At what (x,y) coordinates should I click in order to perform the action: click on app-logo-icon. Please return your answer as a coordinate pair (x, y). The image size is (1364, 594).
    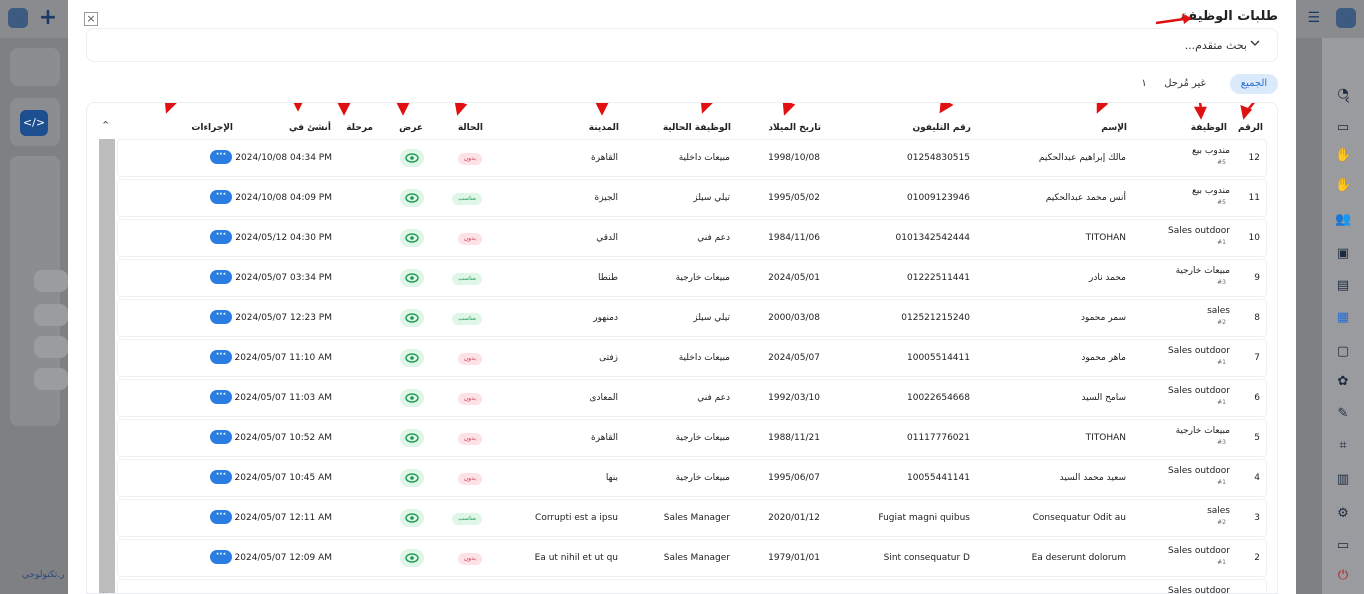
    Looking at the image, I should click on (18, 18).